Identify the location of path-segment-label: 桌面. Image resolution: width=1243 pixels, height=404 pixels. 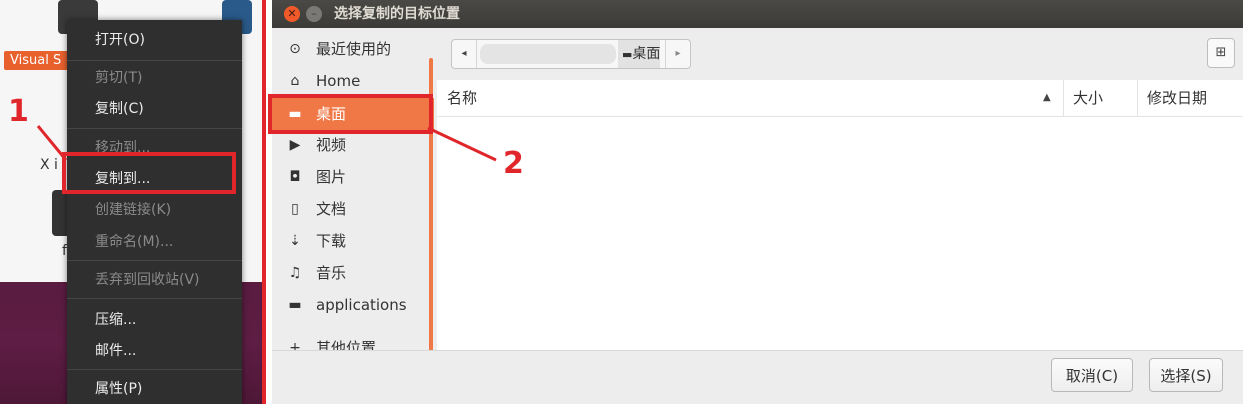
(646, 54).